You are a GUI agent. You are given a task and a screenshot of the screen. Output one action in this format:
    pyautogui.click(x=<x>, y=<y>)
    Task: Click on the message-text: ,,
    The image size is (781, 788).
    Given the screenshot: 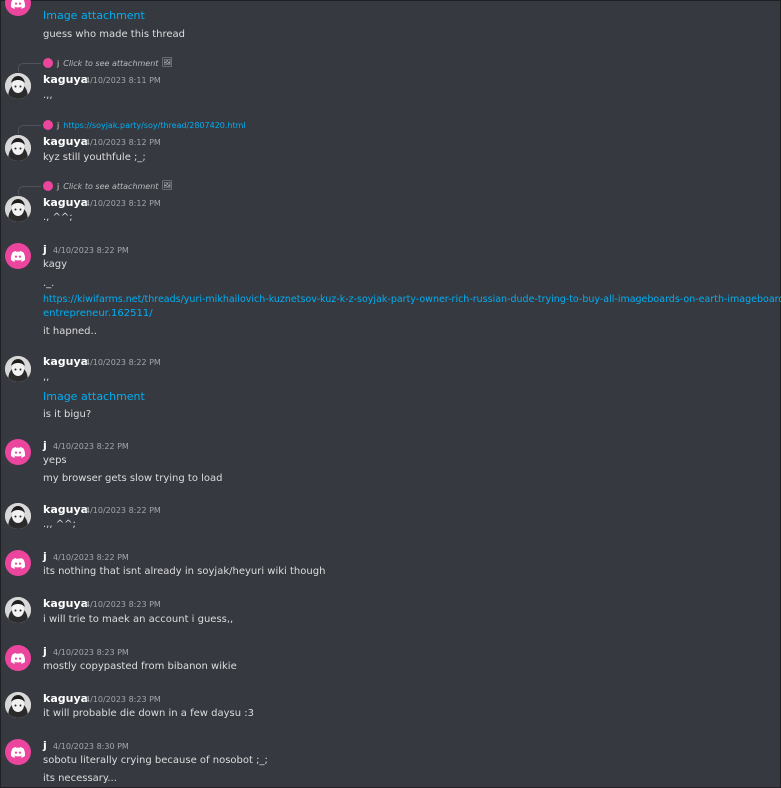 What is the action you would take?
    pyautogui.click(x=46, y=377)
    